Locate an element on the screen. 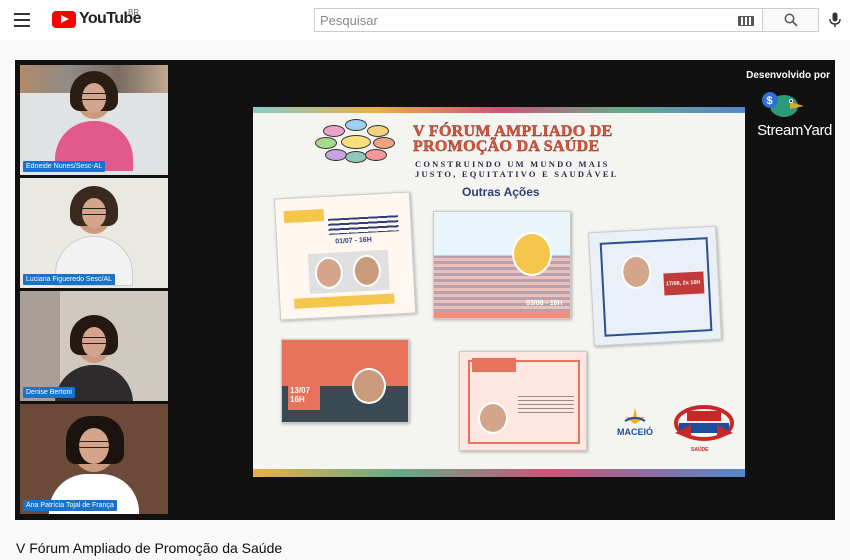  microphone-icon is located at coordinates (835, 19).